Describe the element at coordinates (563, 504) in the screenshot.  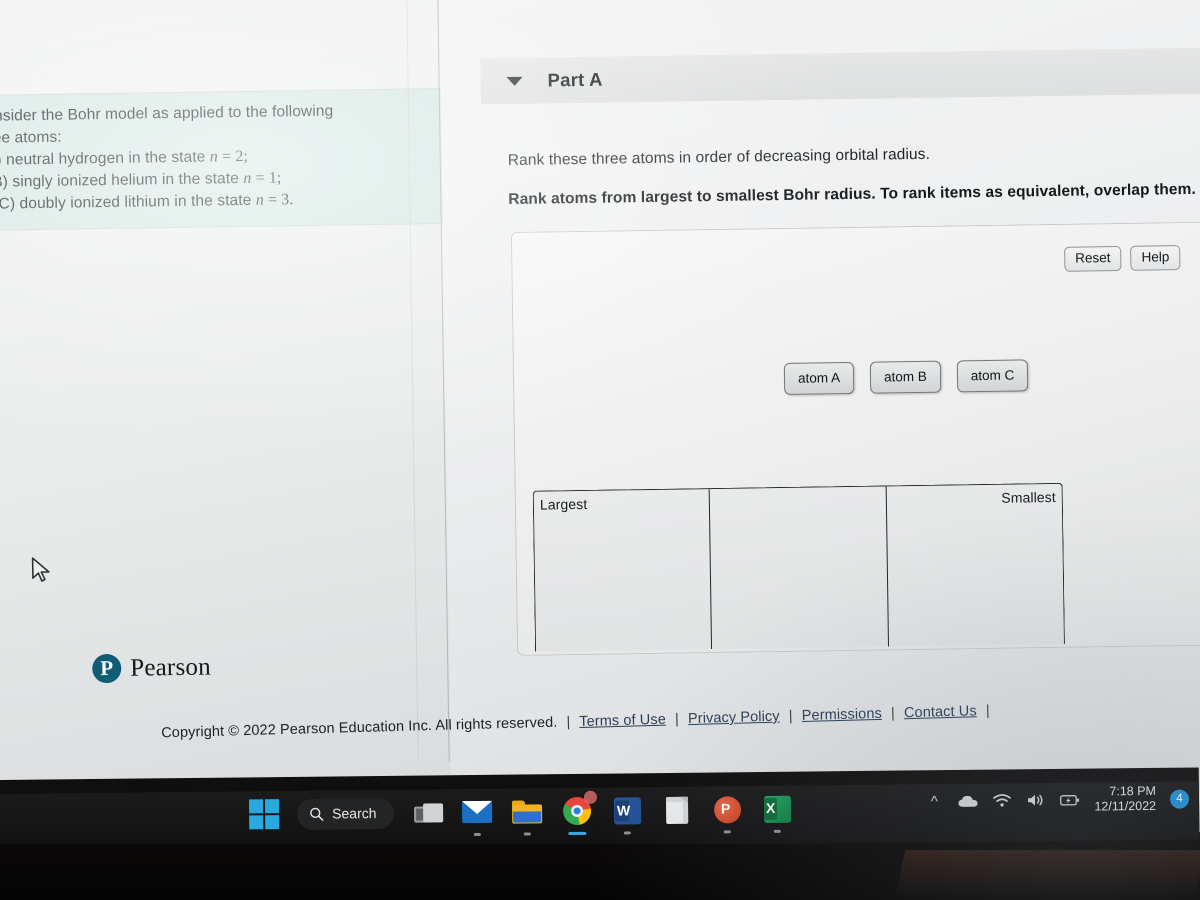
I see `bin-label-largest: Largest` at that location.